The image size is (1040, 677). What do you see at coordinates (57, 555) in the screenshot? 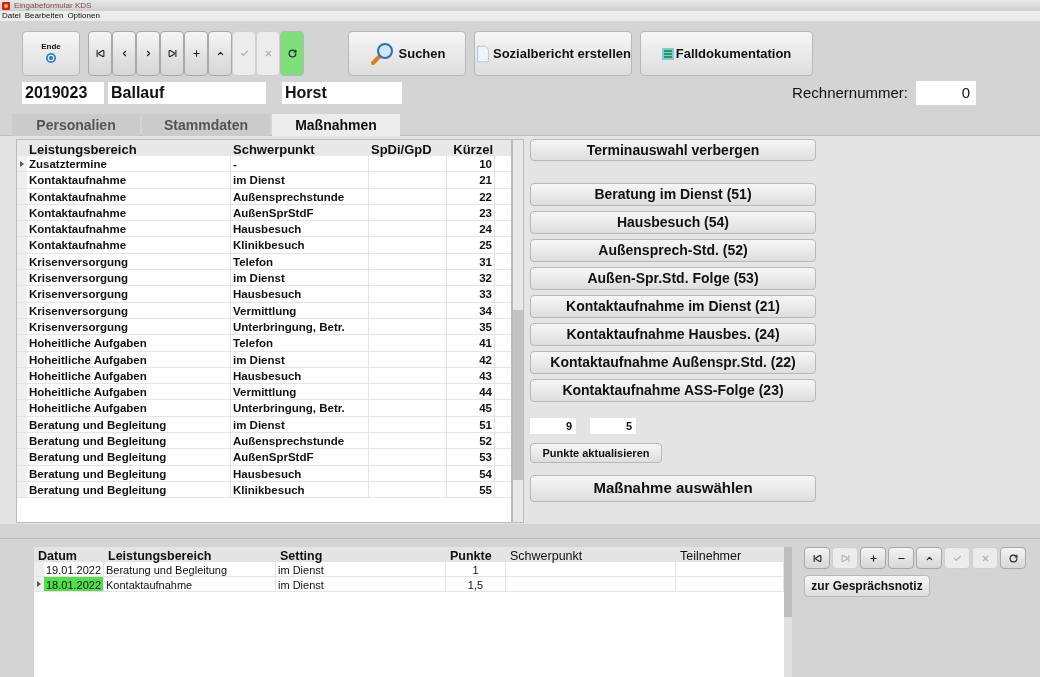
I see `column-header: Datum` at bounding box center [57, 555].